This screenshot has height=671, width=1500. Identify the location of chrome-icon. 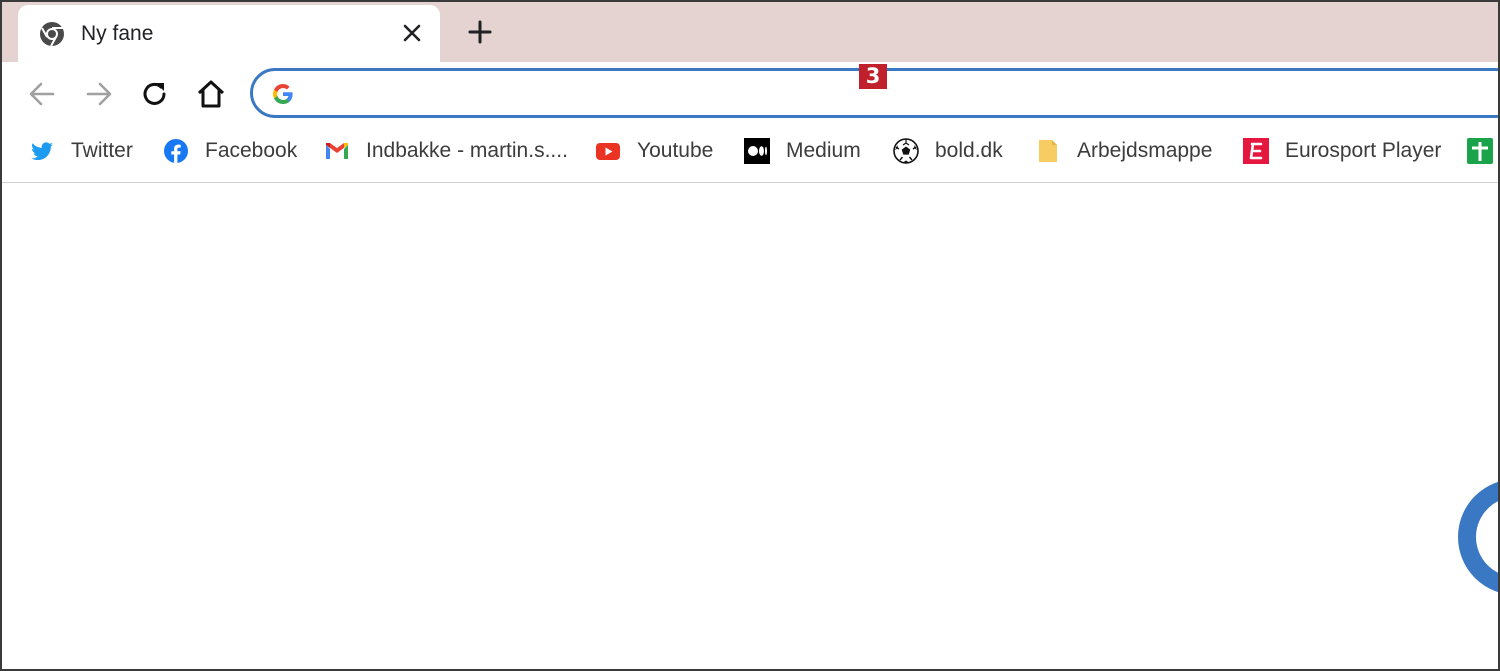
(52, 34).